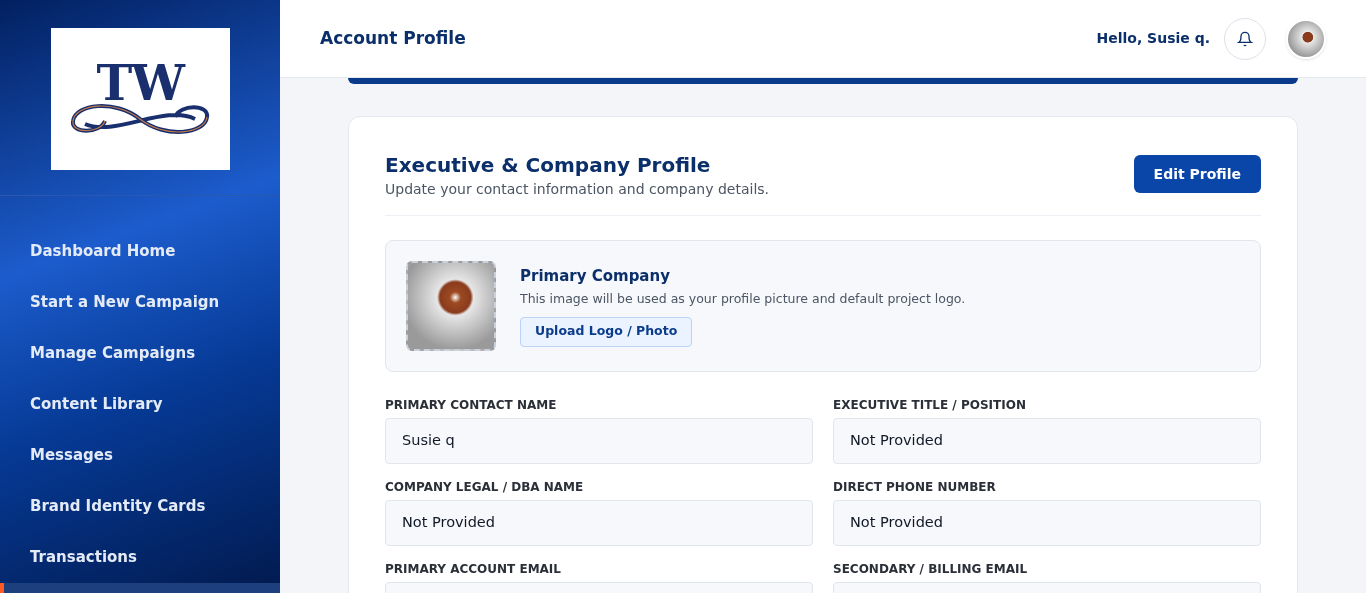  Describe the element at coordinates (1306, 38) in the screenshot. I see `avatar` at that location.